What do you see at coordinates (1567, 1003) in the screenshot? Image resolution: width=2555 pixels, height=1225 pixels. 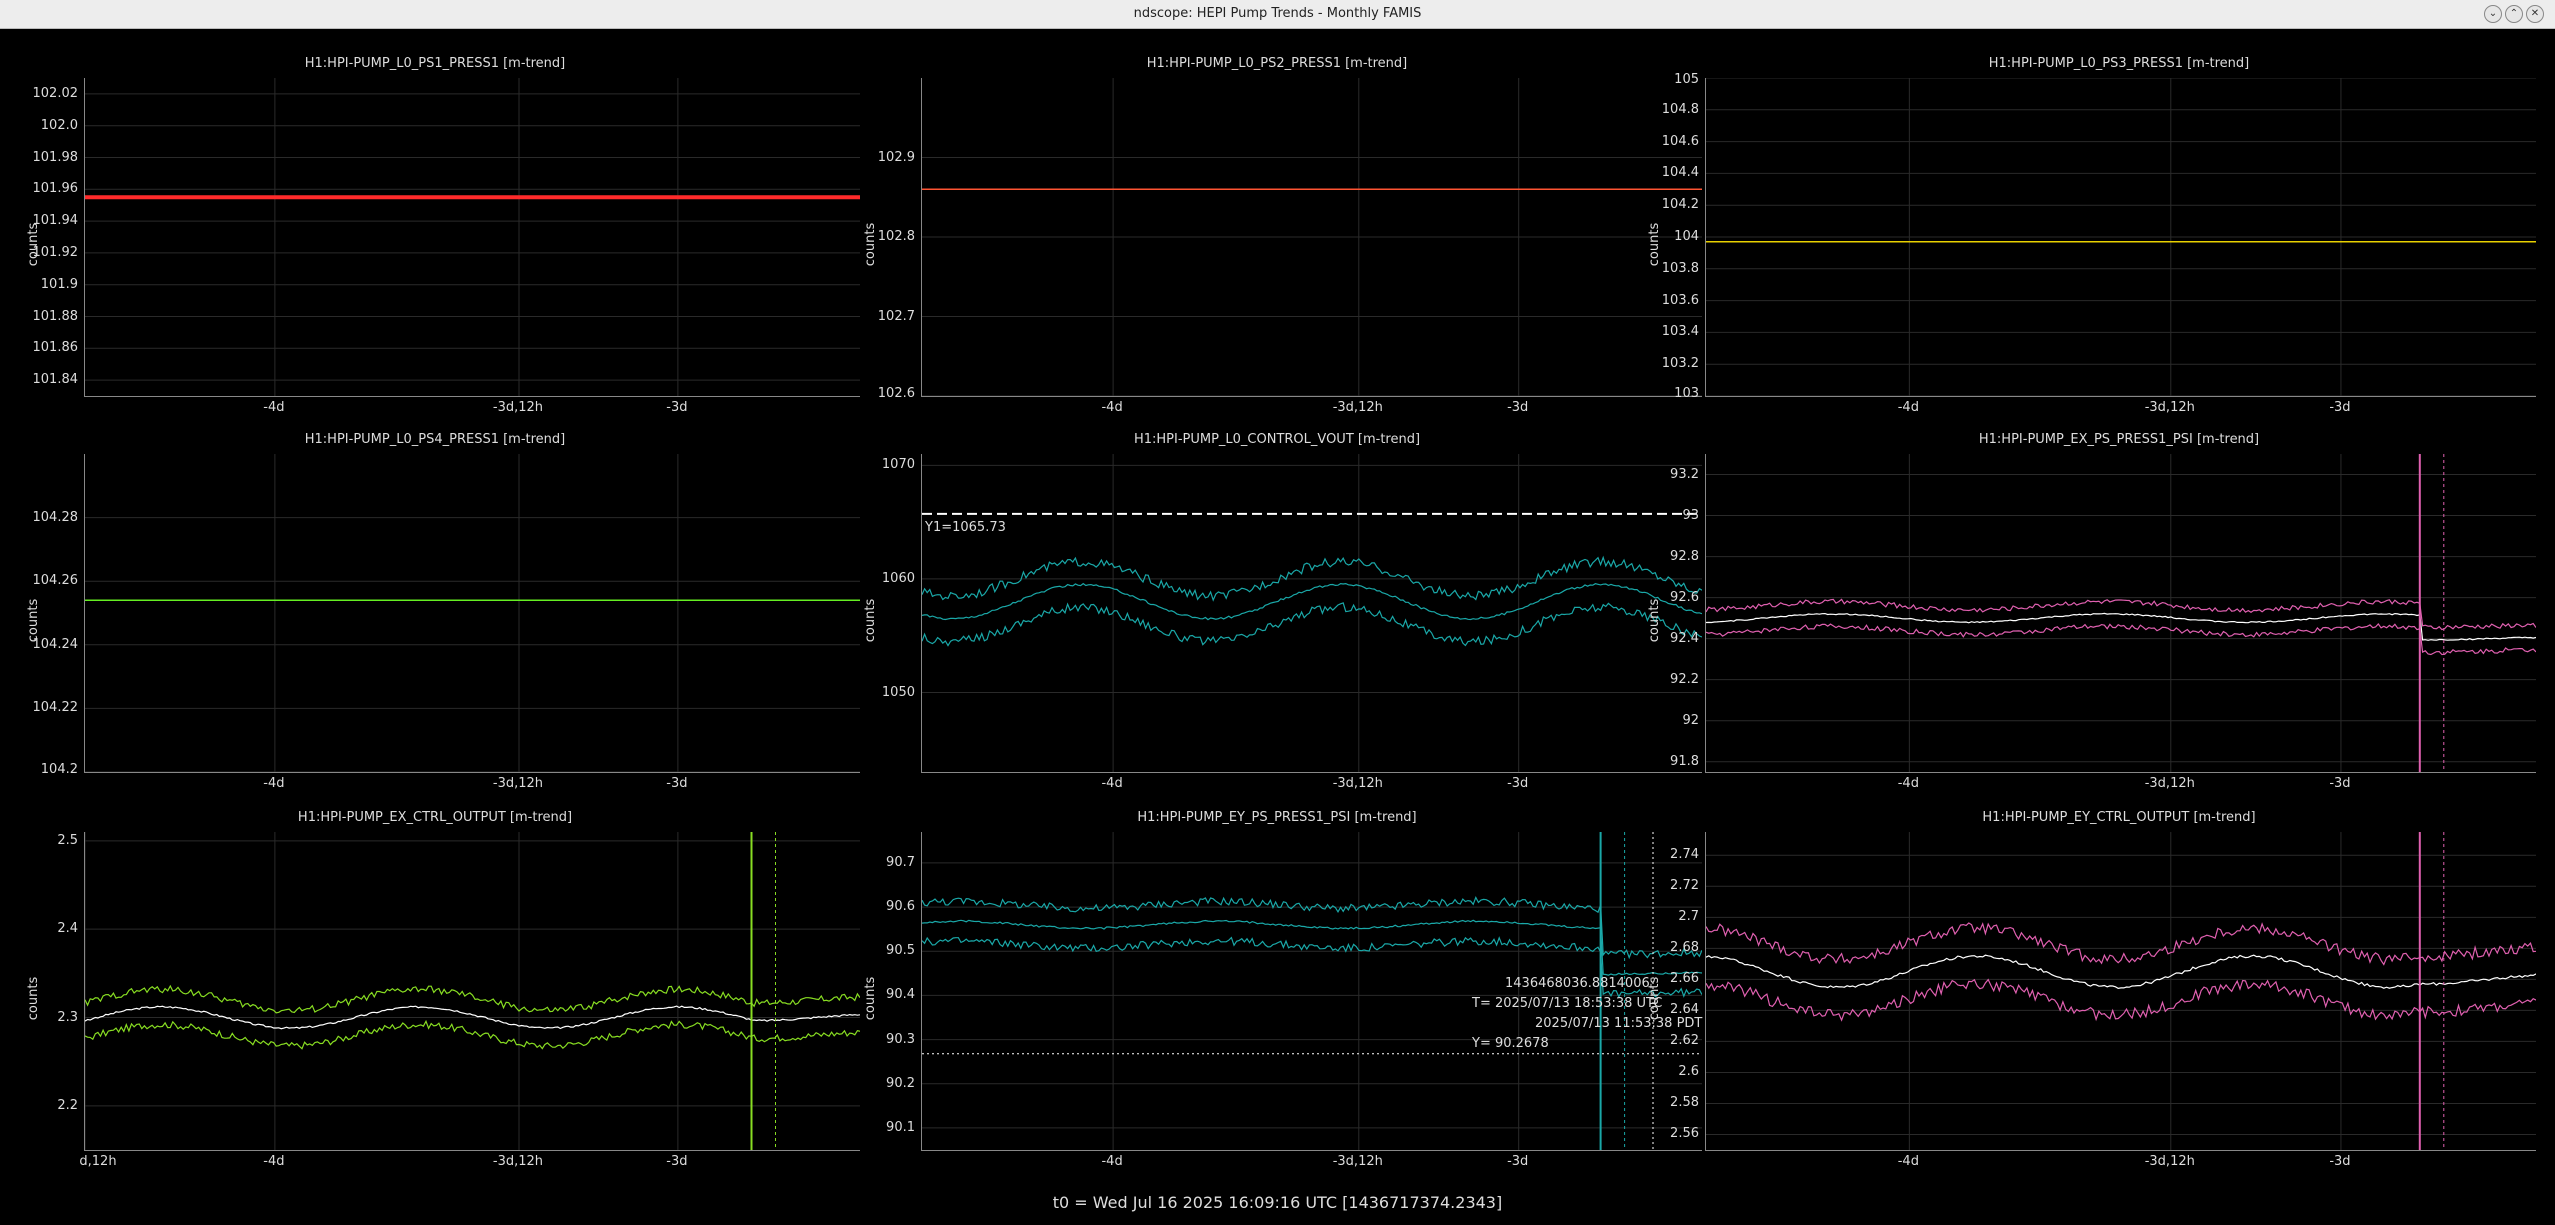 I see `cursor-readout-utc: T= 2025/07/13 18:53:38 UTC` at bounding box center [1567, 1003].